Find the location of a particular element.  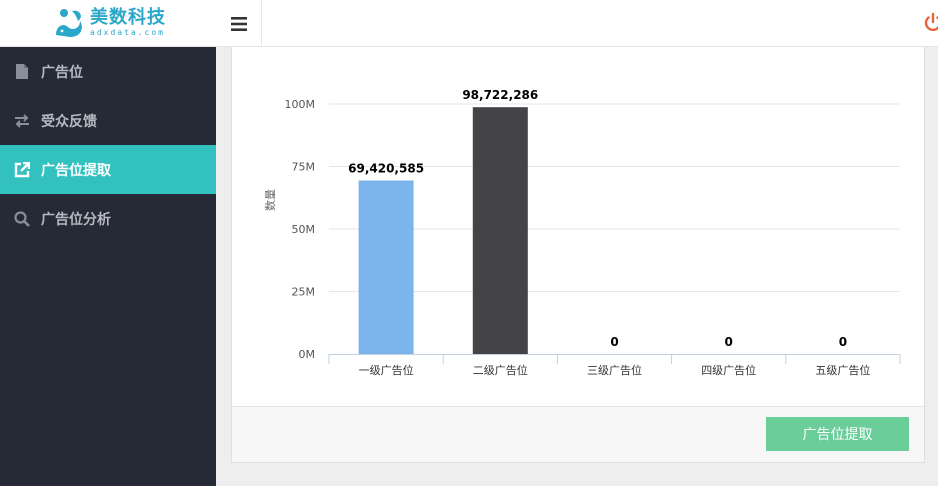

sidebar-item-ad-slot-analysis: 广告位分析 is located at coordinates (108, 218).